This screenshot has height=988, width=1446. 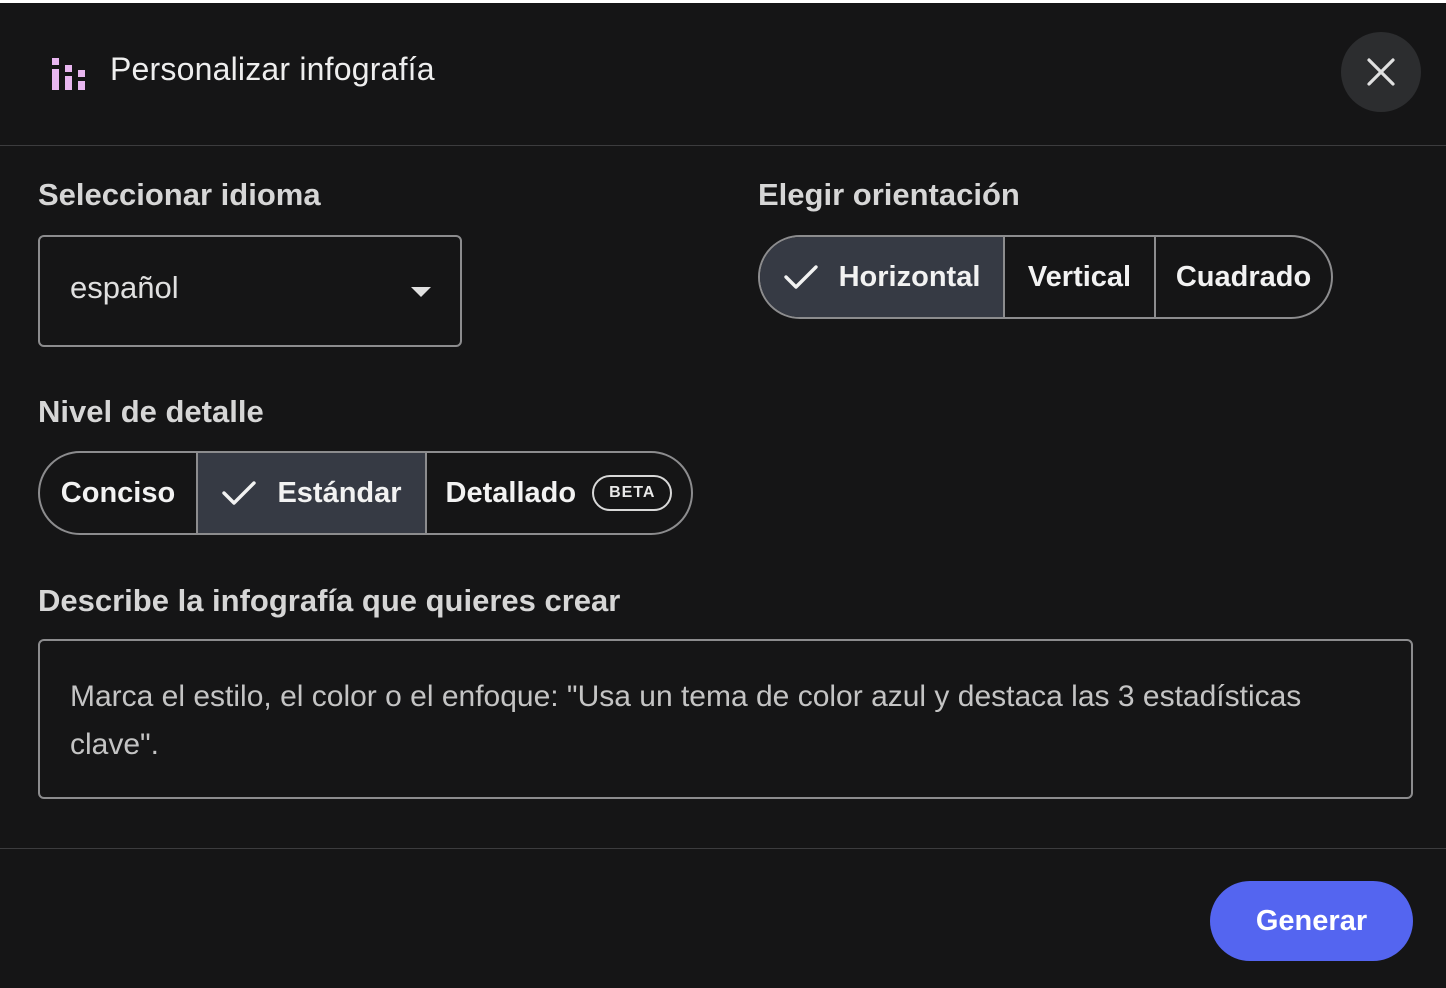 I want to click on orientation-option-label: Cuadrado, so click(x=1243, y=276).